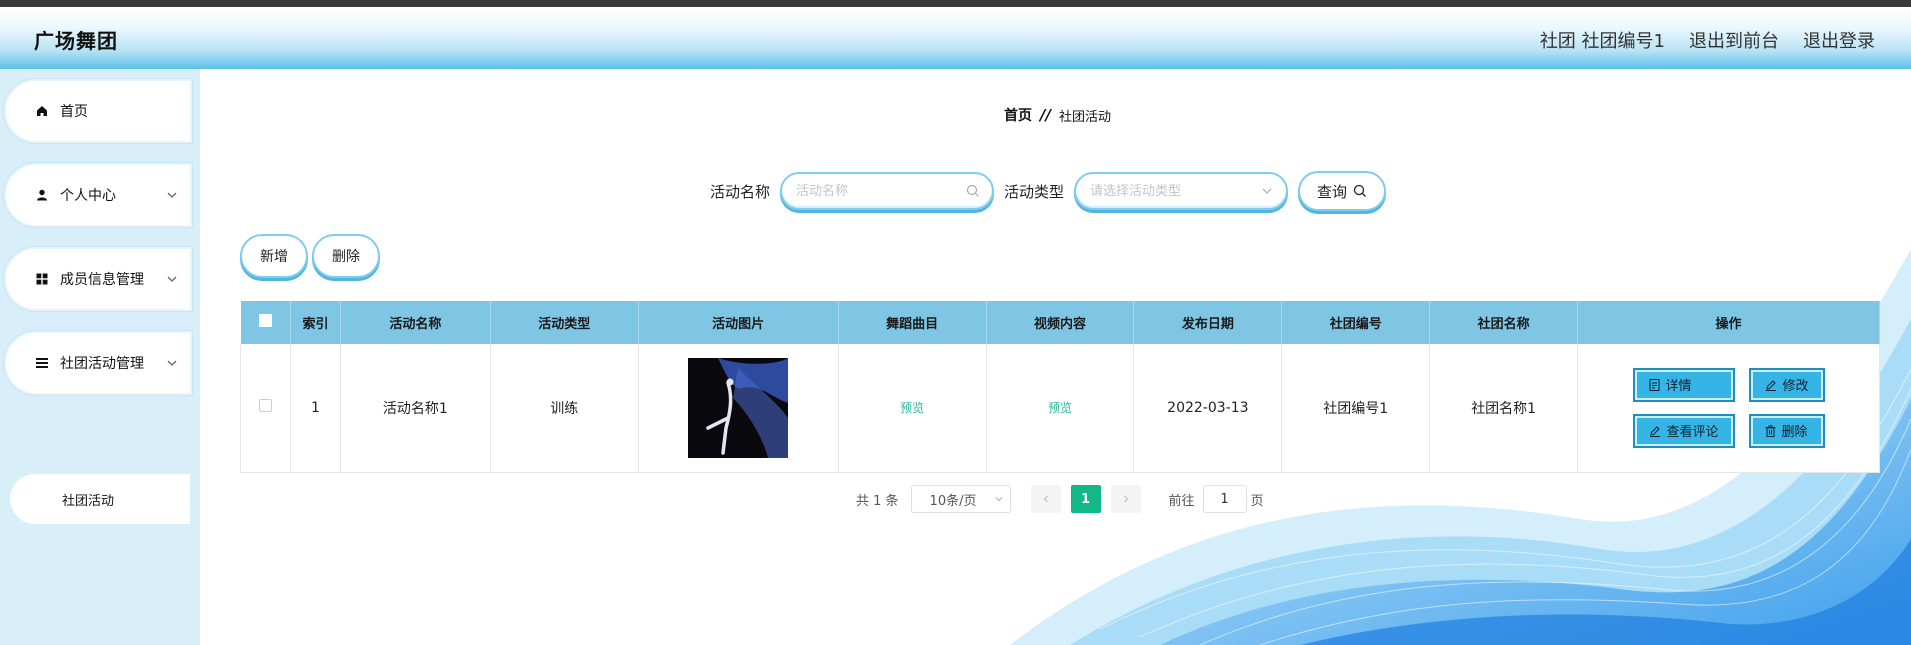 This screenshot has width=1911, height=645. What do you see at coordinates (1208, 322) in the screenshot?
I see `column-header: 发布日期` at bounding box center [1208, 322].